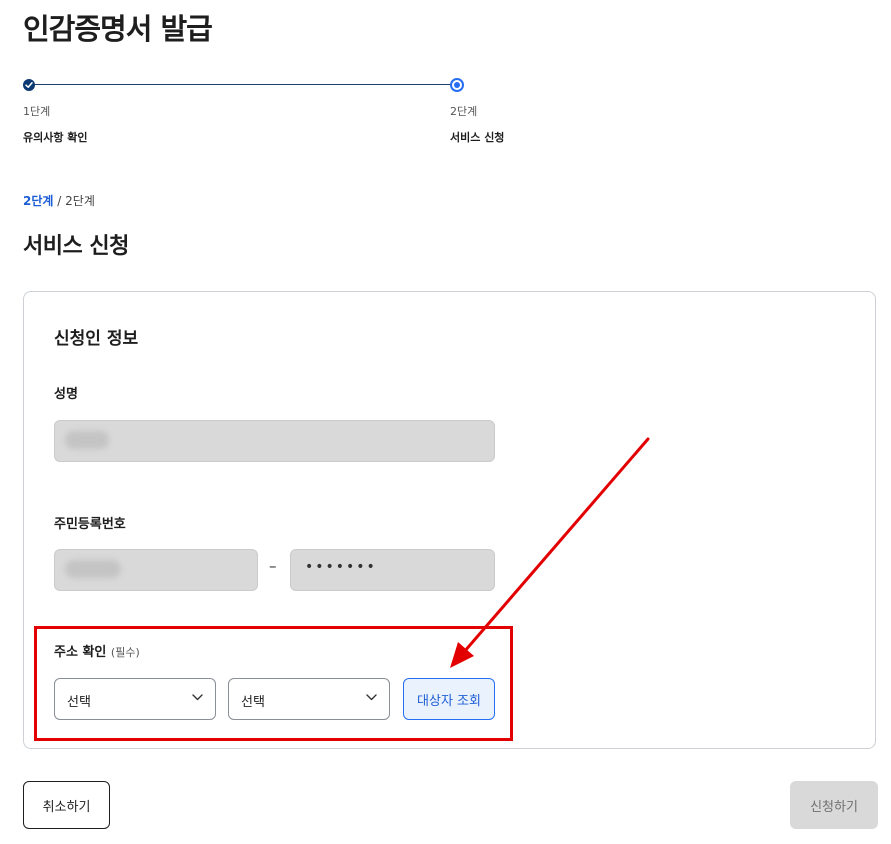 Image resolution: width=891 pixels, height=844 pixels. Describe the element at coordinates (550, 552) in the screenshot. I see `annotation-arrow-icon` at that location.